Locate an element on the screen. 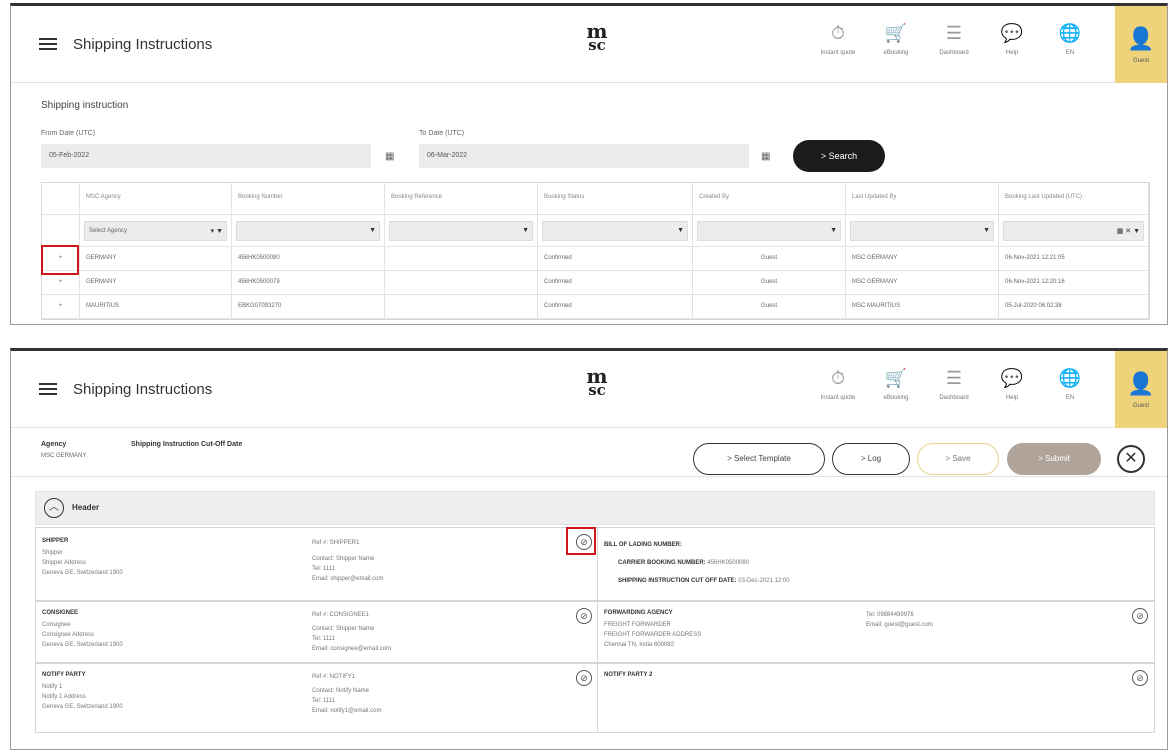 The height and width of the screenshot is (753, 1171). notify-email: Email: notify1@email.com is located at coordinates (347, 711).